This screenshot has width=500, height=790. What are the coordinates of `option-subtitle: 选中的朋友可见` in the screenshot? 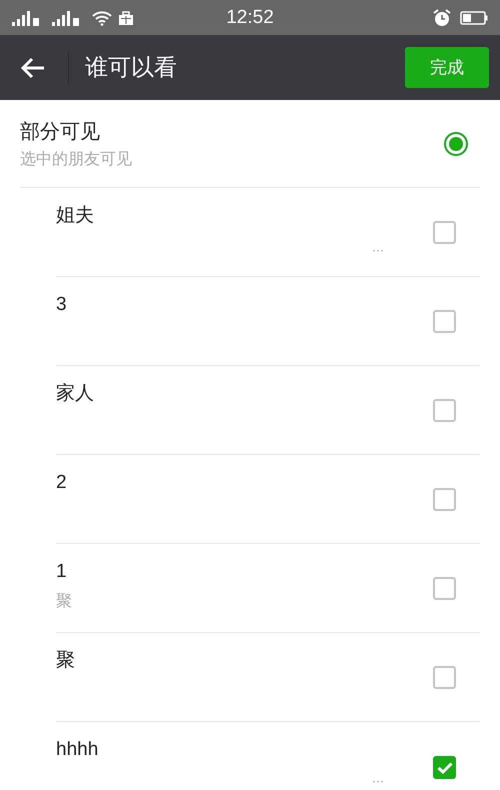 It's located at (76, 160).